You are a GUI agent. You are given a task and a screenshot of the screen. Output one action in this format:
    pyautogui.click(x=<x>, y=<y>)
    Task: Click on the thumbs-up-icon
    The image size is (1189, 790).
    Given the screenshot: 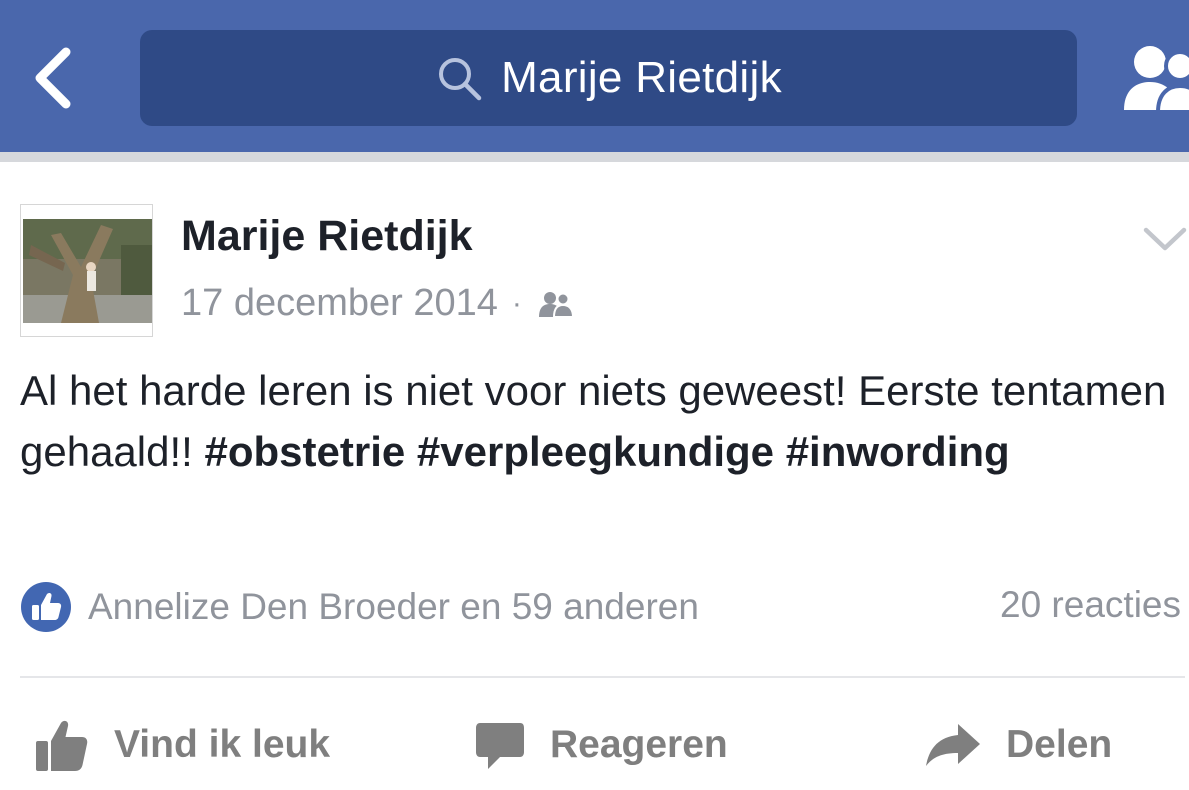 What is the action you would take?
    pyautogui.click(x=62, y=745)
    